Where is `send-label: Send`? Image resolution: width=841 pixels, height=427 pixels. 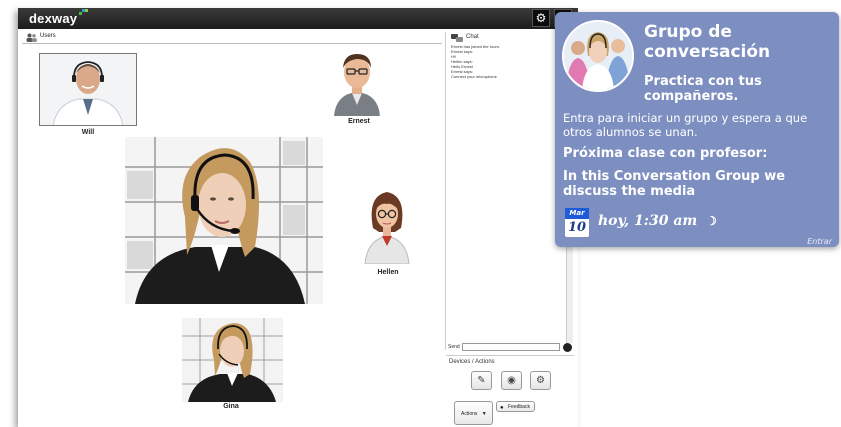 send-label: Send is located at coordinates (454, 347).